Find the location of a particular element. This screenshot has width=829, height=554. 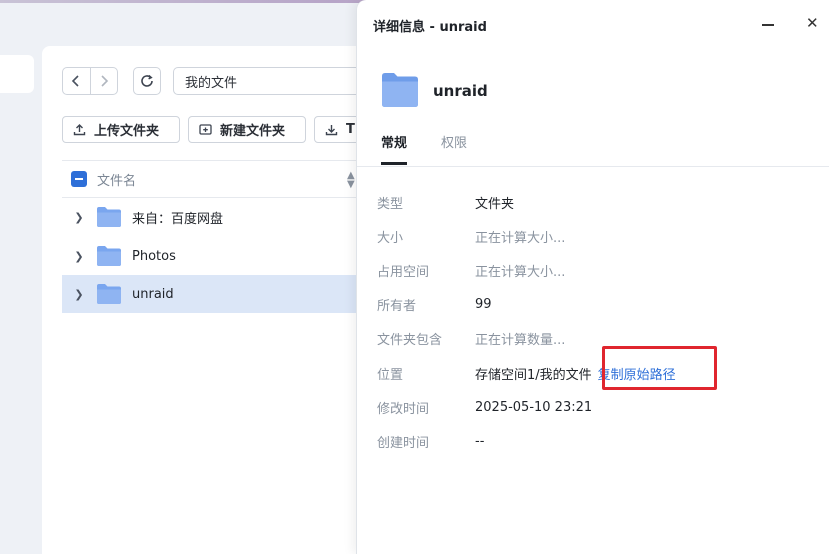

refresh-icon is located at coordinates (147, 80).